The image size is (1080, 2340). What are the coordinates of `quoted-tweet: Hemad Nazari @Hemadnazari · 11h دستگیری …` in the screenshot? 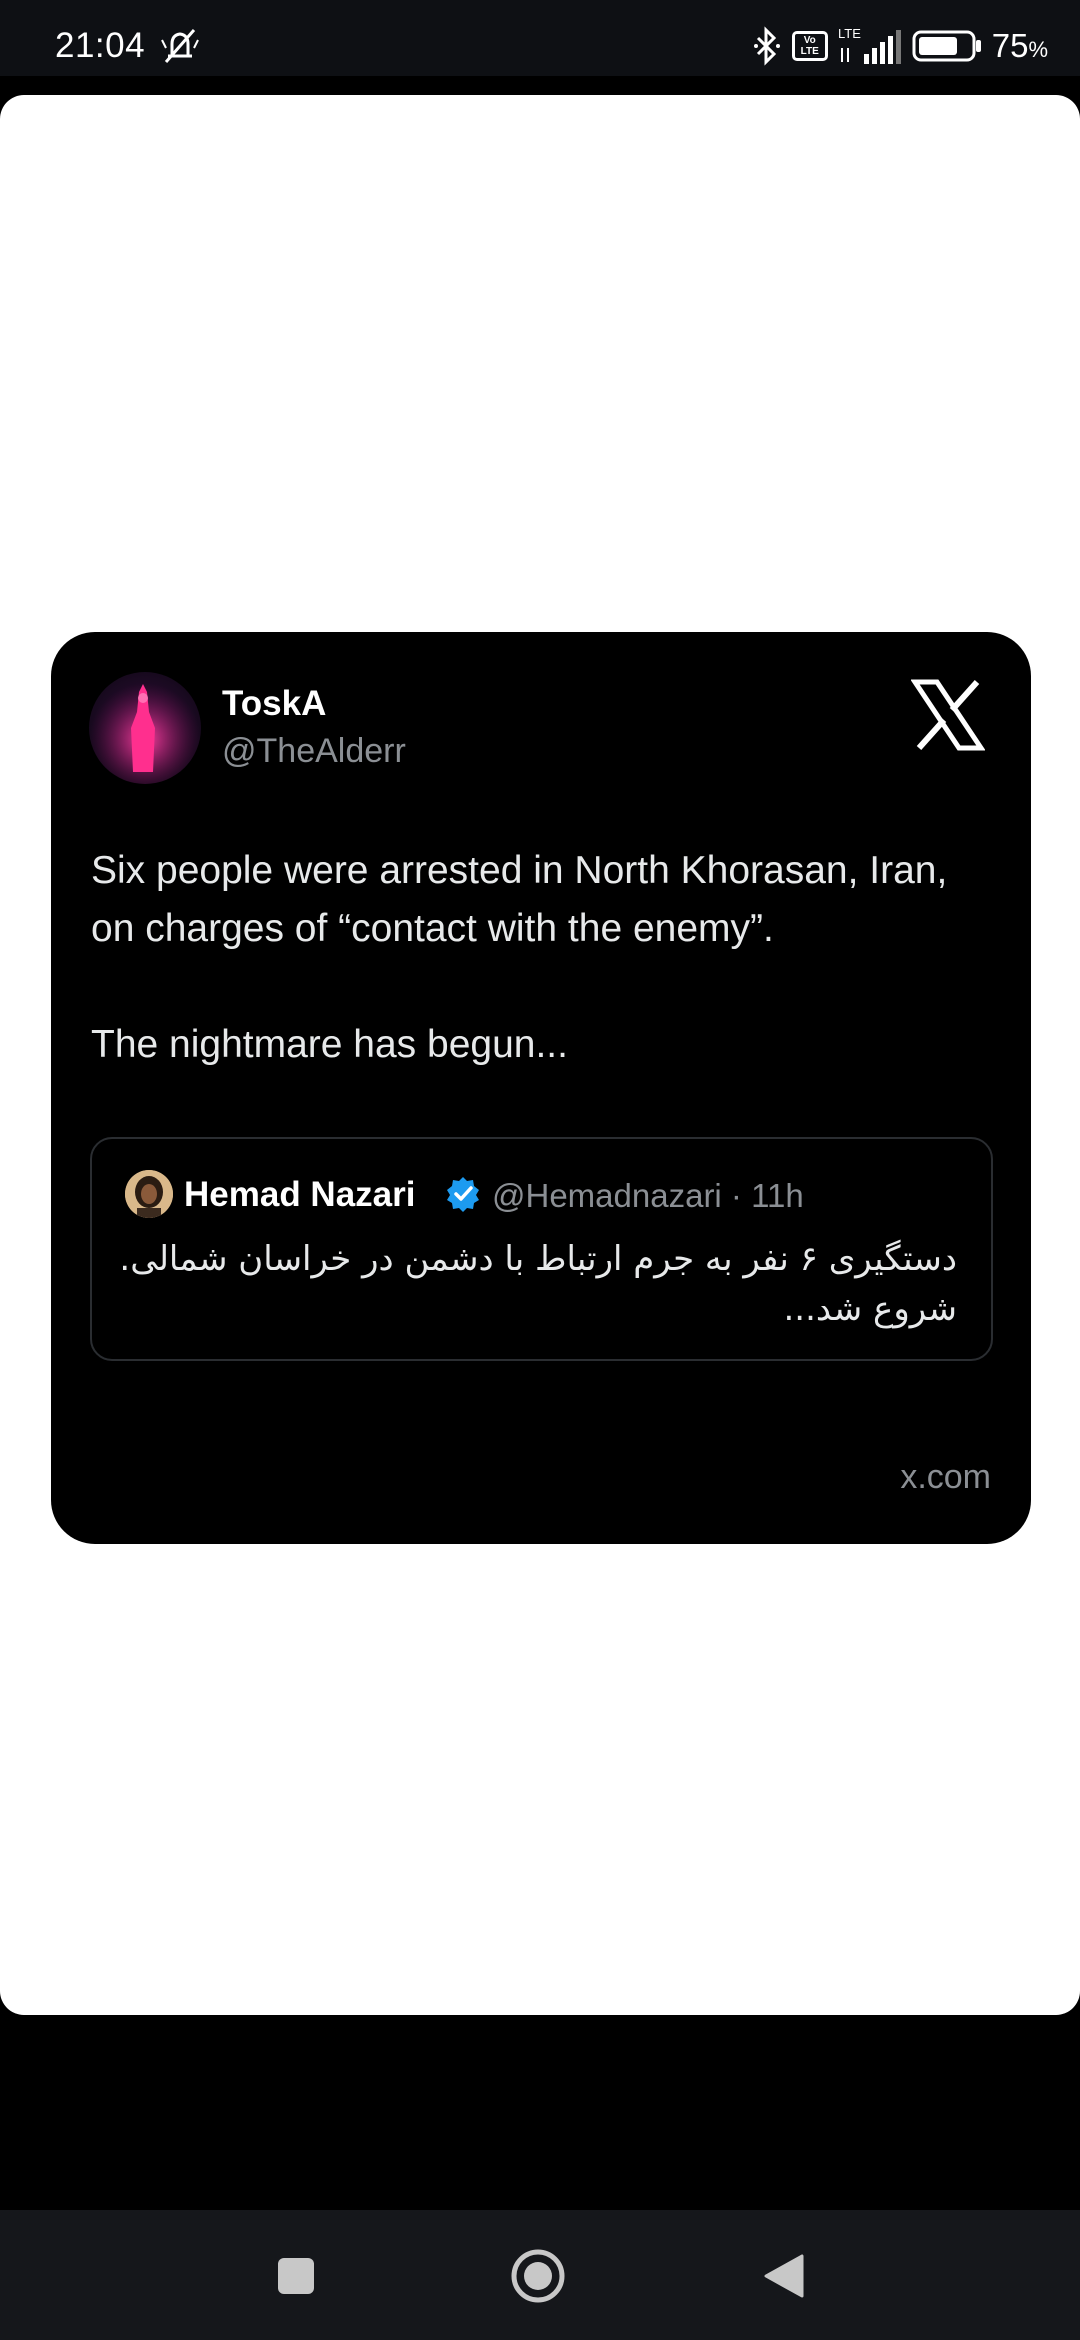 It's located at (541, 1249).